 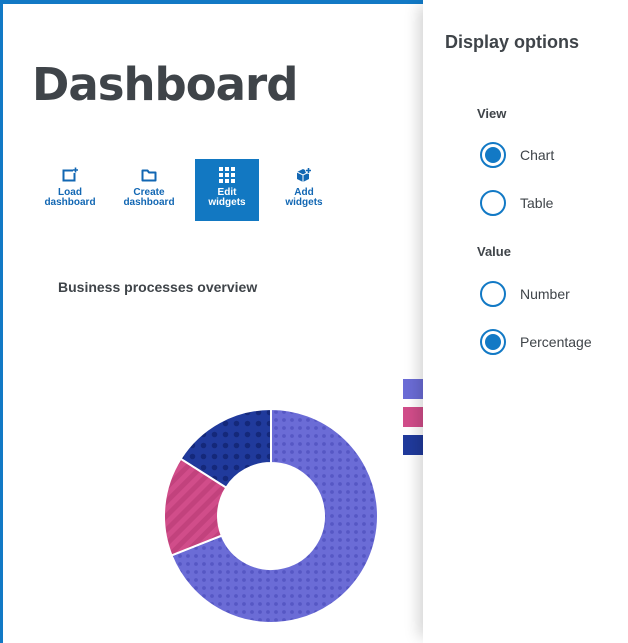 What do you see at coordinates (494, 251) in the screenshot?
I see `value-section-label: Value` at bounding box center [494, 251].